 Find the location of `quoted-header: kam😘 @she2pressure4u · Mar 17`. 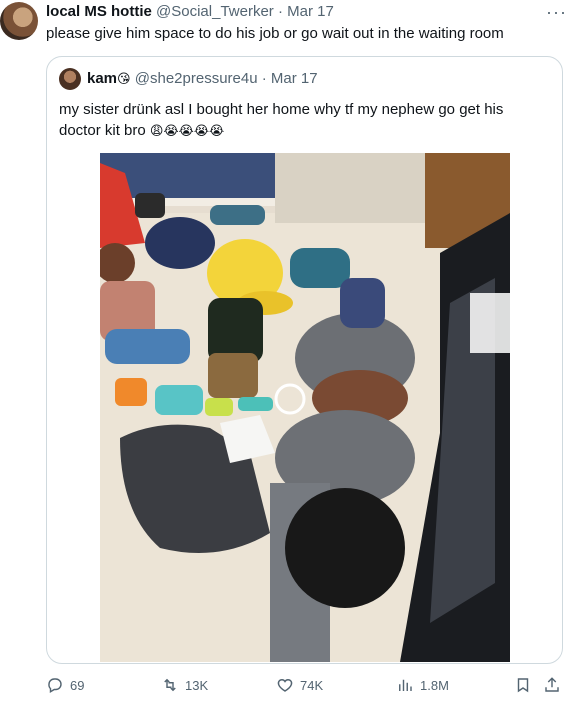

quoted-header: kam😘 @she2pressure4u · Mar 17 is located at coordinates (202, 78).